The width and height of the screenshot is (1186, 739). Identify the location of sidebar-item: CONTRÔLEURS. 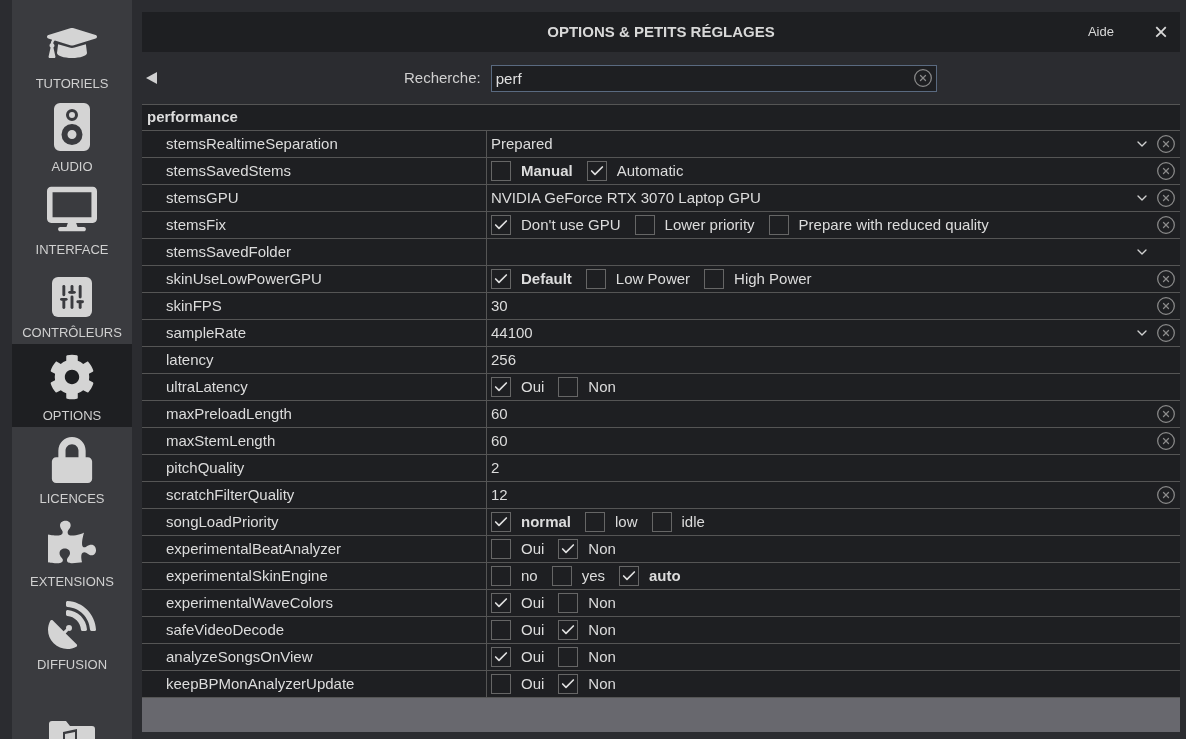
(72, 302).